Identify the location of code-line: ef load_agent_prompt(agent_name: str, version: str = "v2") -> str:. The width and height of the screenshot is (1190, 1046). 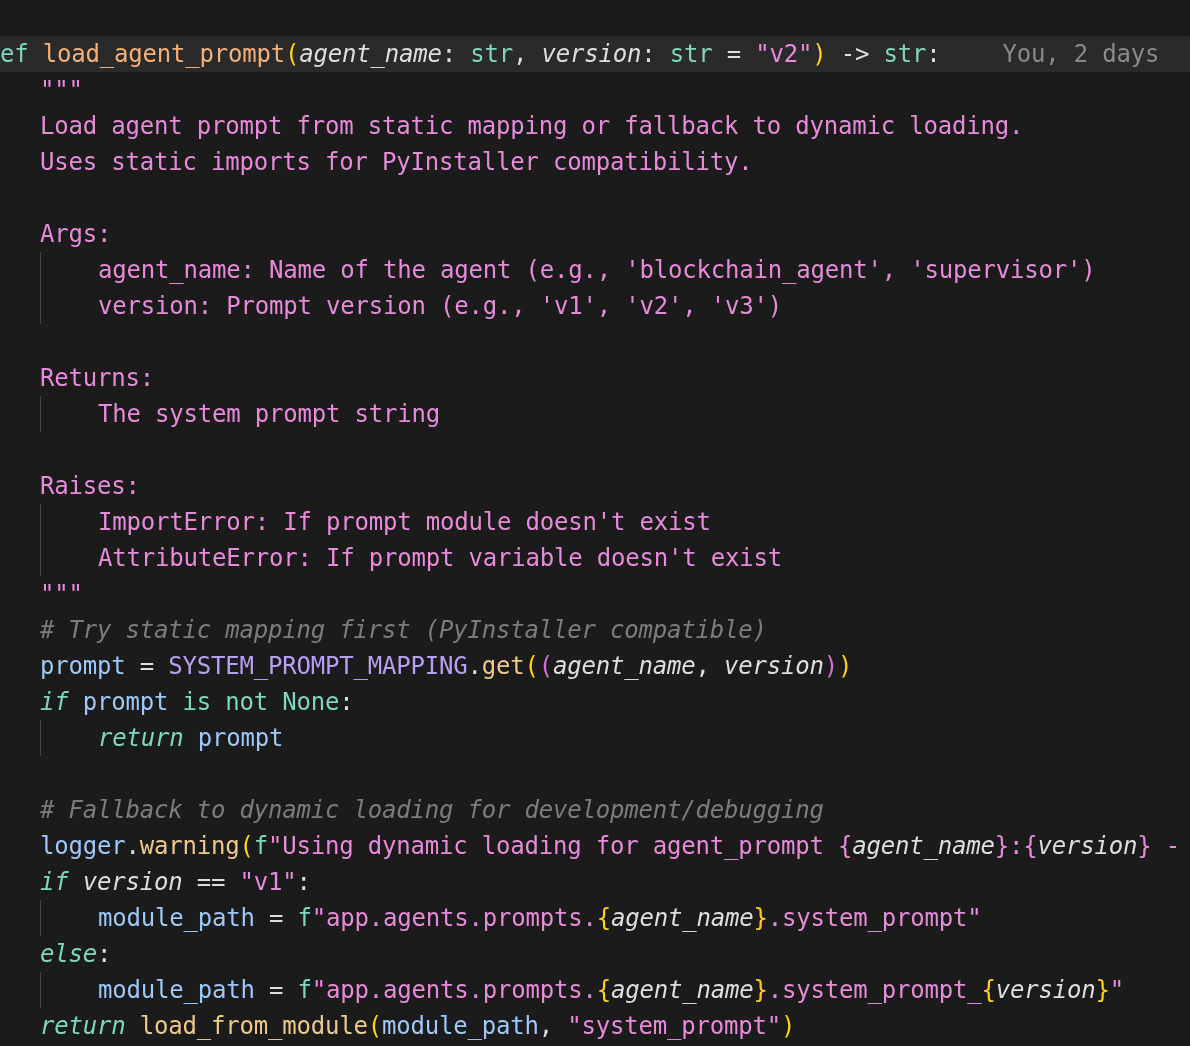
(470, 54).